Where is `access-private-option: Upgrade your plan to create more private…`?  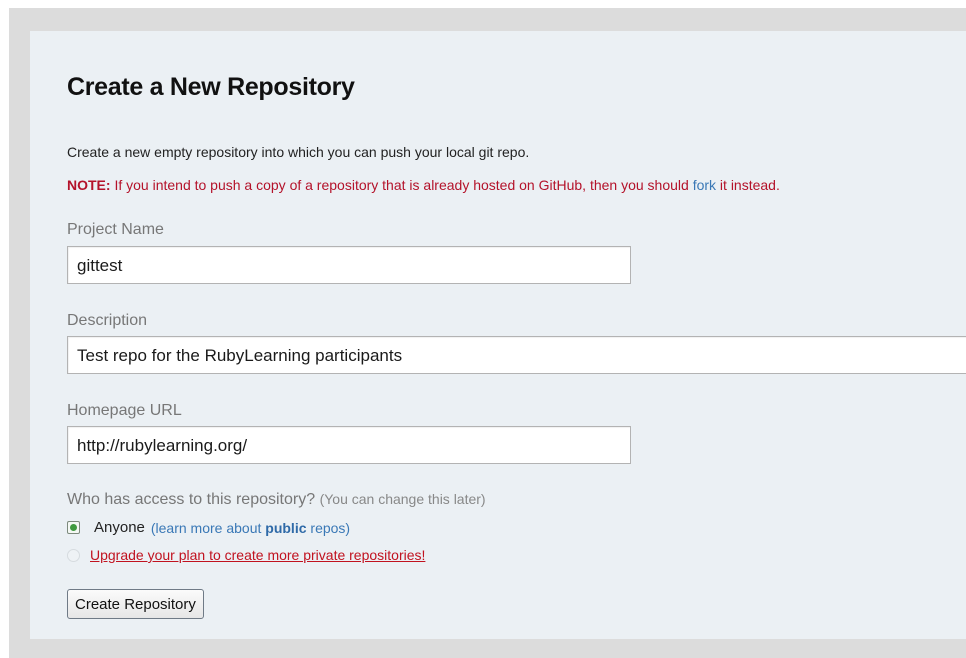 access-private-option: Upgrade your plan to create more private… is located at coordinates (246, 555).